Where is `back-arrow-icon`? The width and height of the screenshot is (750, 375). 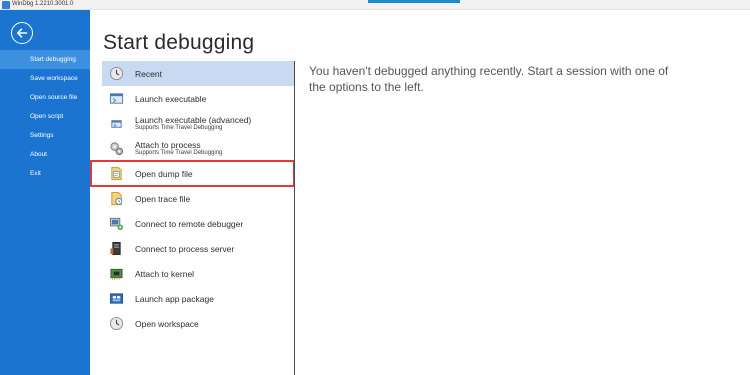
back-arrow-icon is located at coordinates (22, 33).